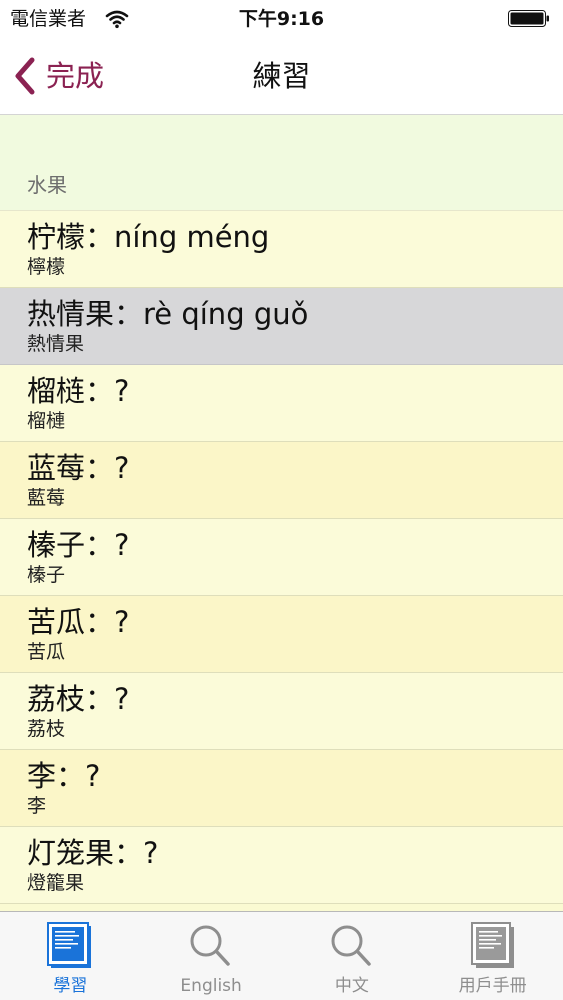 Image resolution: width=563 pixels, height=1000 pixels. I want to click on section-header: 水果, so click(281, 163).